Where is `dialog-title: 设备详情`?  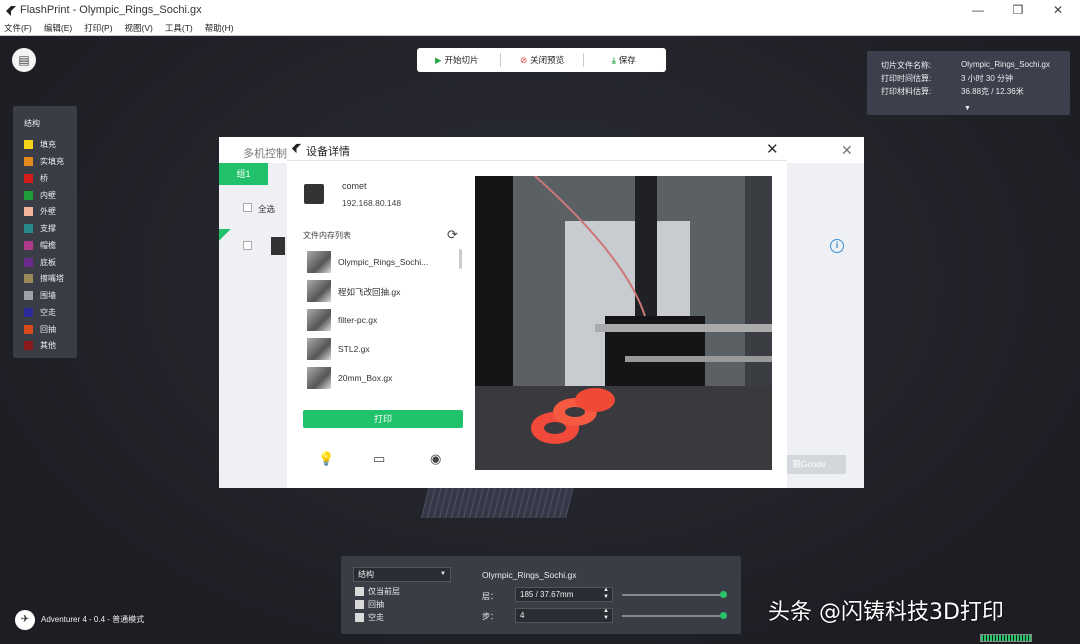
dialog-title: 设备详情 is located at coordinates (328, 152).